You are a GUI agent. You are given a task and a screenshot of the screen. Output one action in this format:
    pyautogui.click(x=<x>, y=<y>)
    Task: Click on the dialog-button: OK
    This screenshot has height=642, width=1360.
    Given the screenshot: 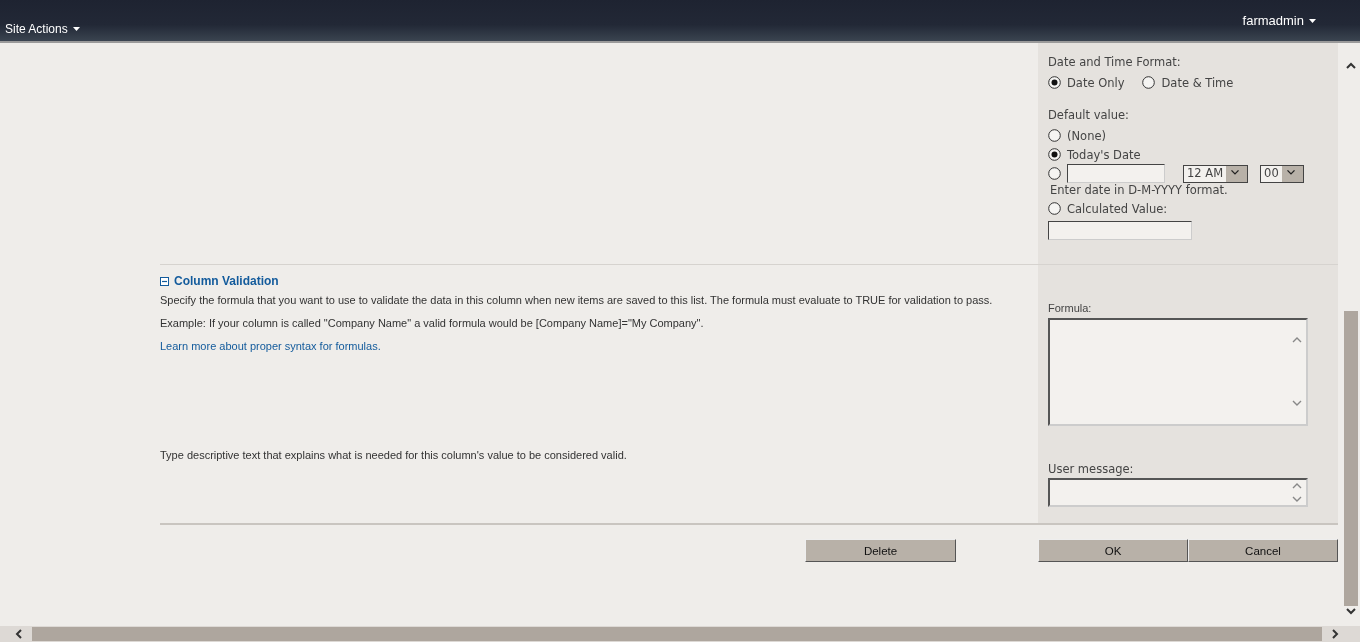 What is the action you would take?
    pyautogui.click(x=1113, y=550)
    